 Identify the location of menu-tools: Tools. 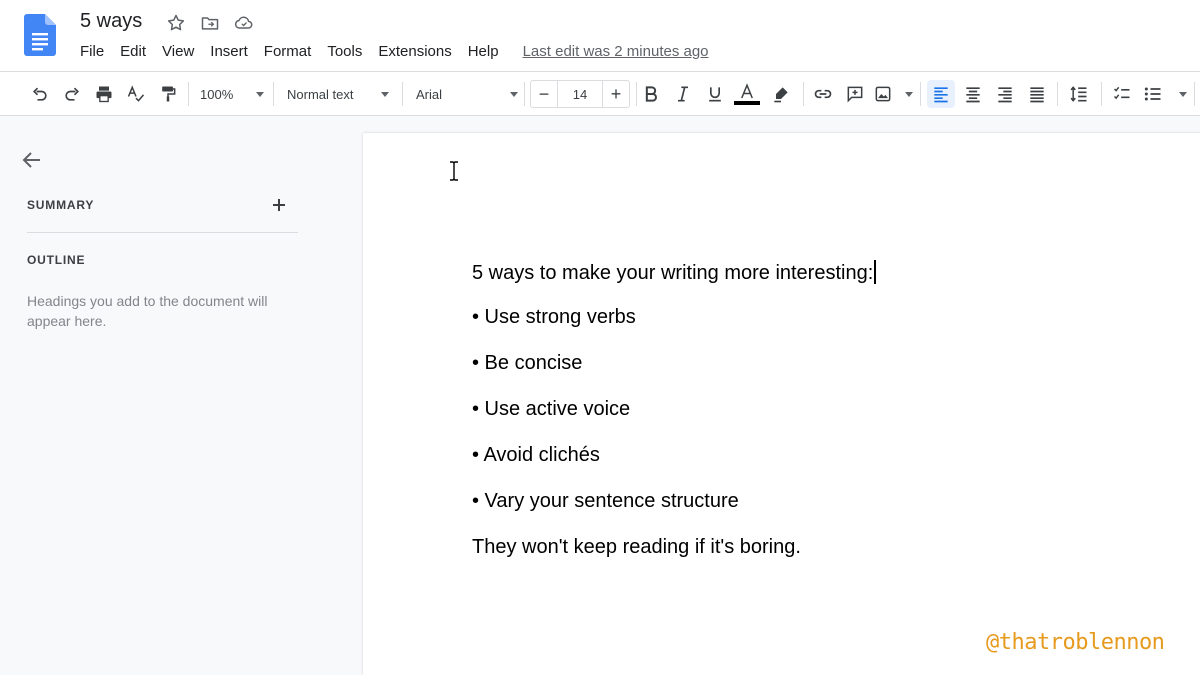
(344, 51).